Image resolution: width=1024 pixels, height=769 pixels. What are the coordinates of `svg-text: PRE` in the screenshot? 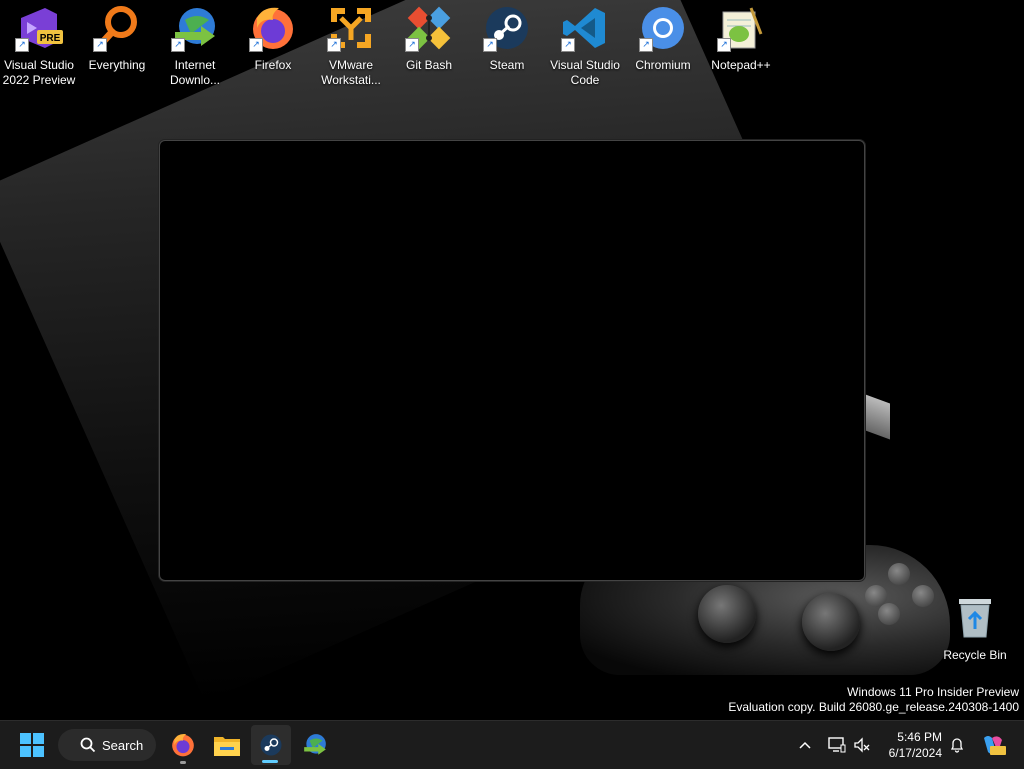 It's located at (50, 38).